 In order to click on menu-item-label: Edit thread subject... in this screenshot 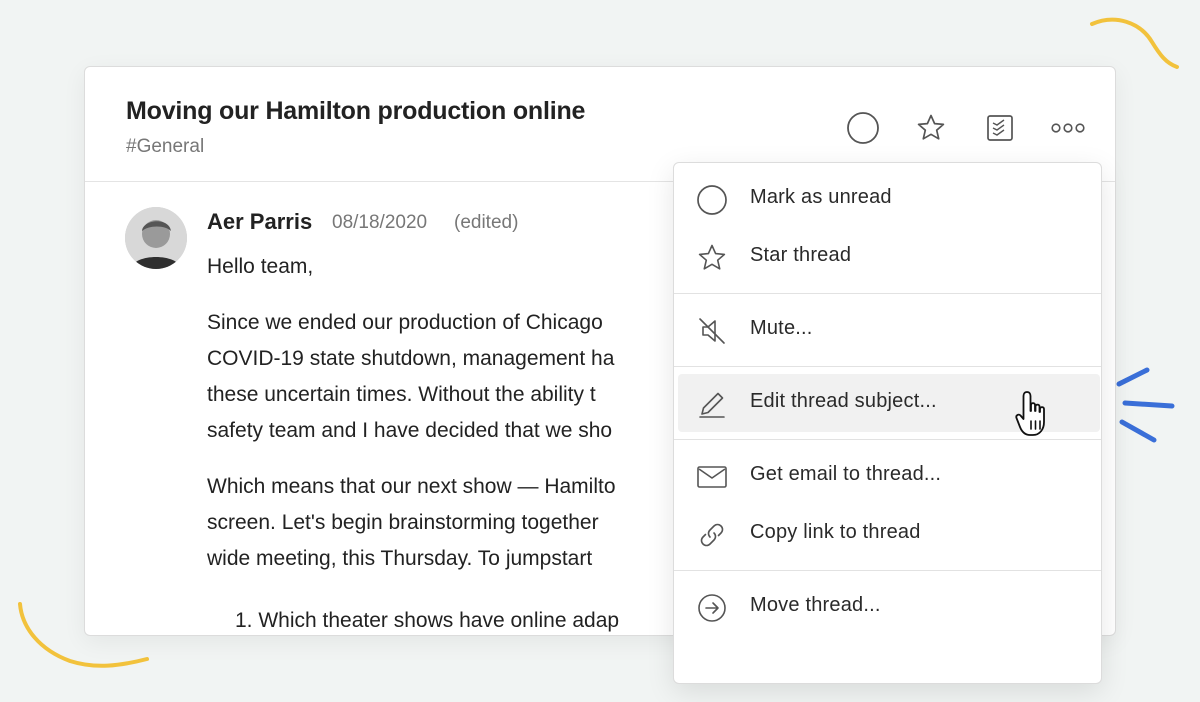, I will do `click(843, 401)`.